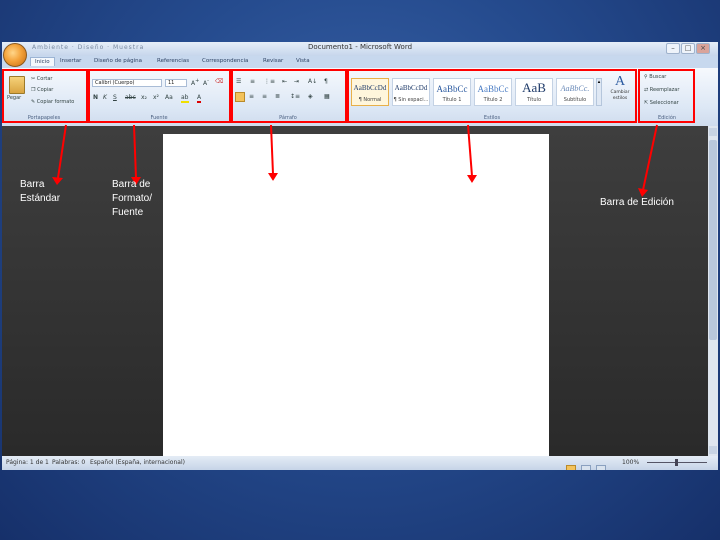  What do you see at coordinates (476, 187) in the screenshot?
I see `label-styles-bar: Barra de Estilos` at bounding box center [476, 187].